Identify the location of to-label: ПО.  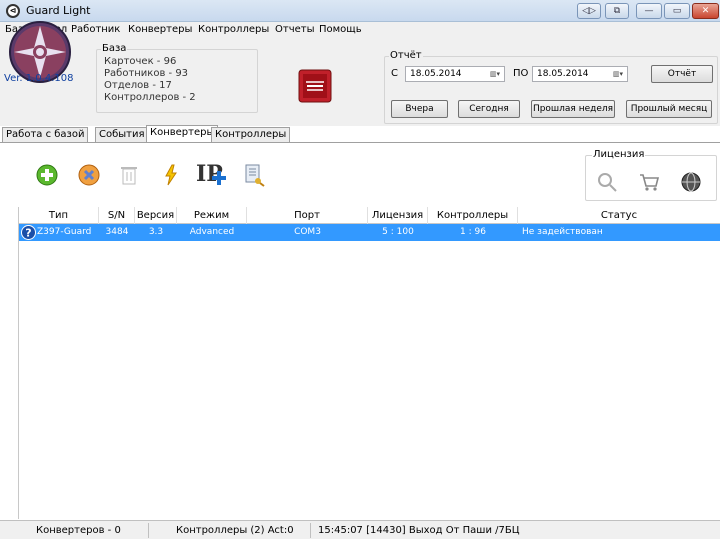
(521, 73).